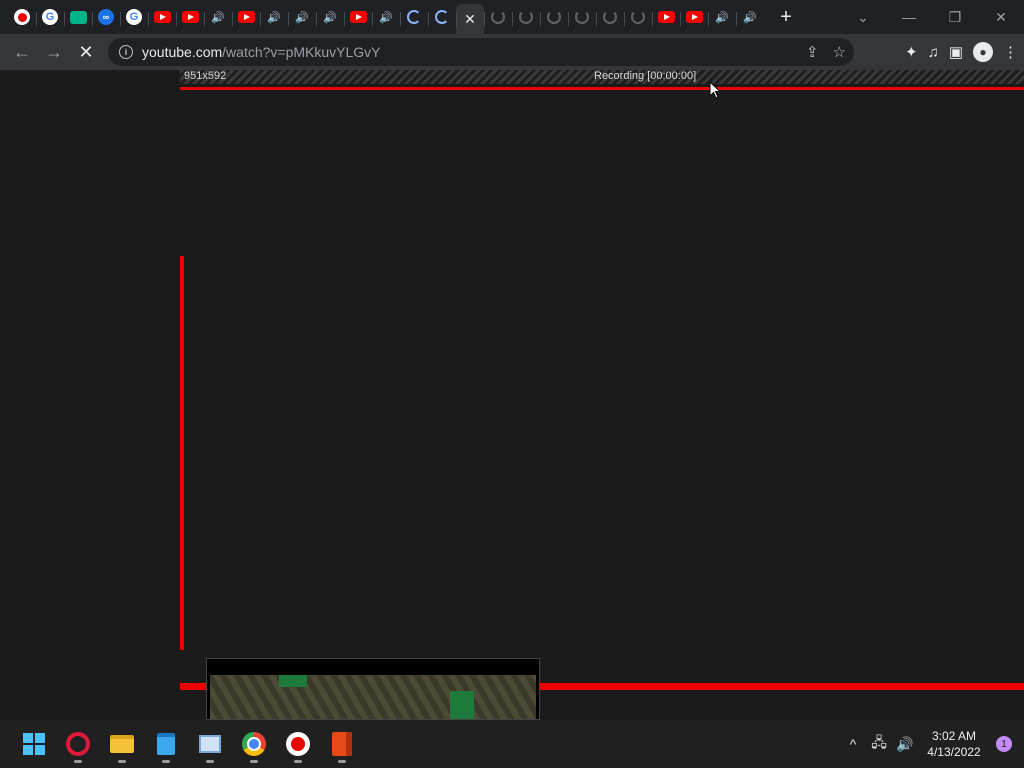 The image size is (1024, 768). I want to click on site-info-icon: i, so click(126, 52).